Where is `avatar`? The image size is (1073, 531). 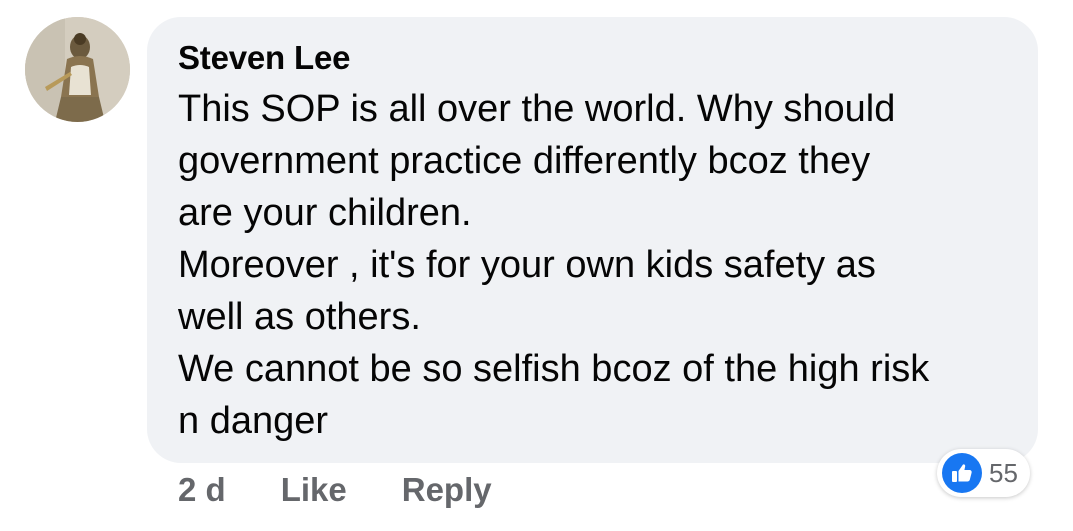
avatar is located at coordinates (77, 69).